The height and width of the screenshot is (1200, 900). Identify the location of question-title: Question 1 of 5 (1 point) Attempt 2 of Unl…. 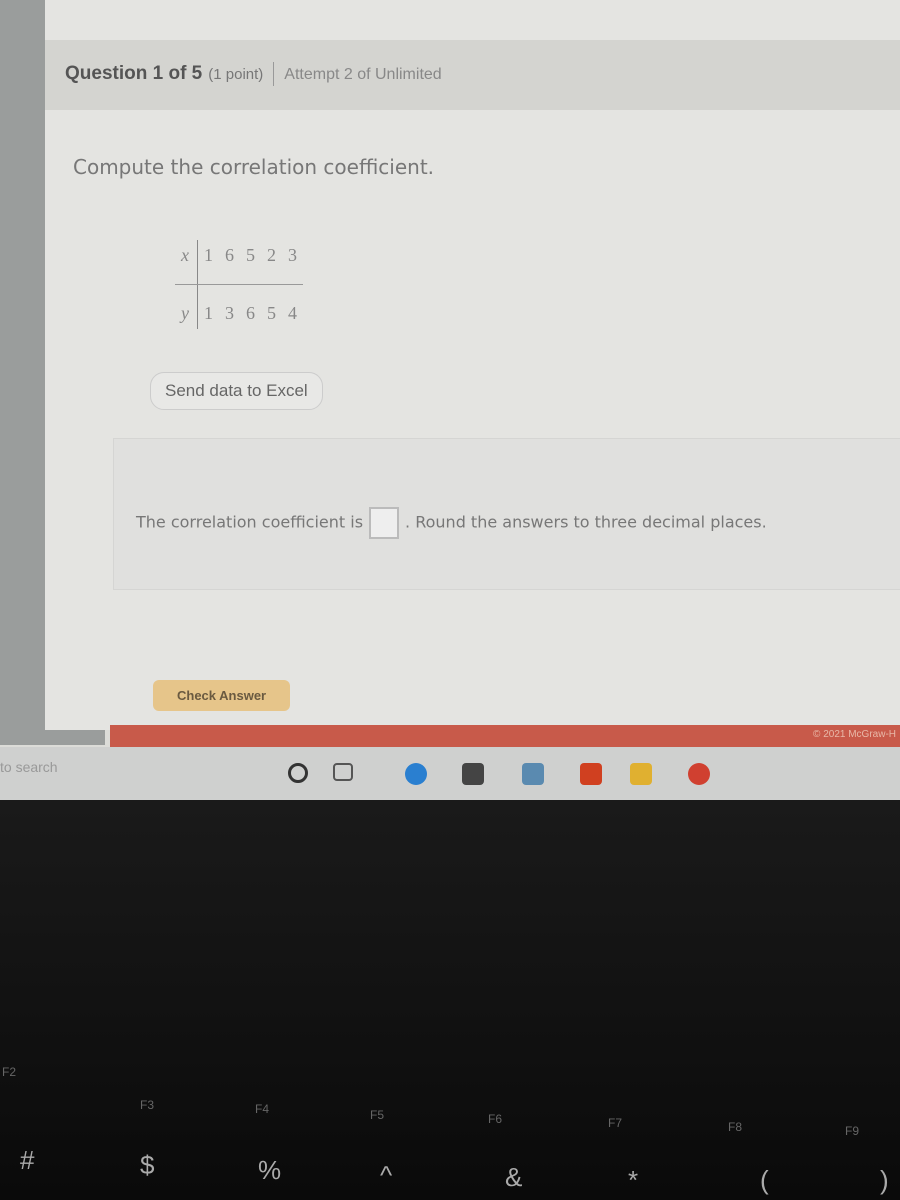
(253, 74).